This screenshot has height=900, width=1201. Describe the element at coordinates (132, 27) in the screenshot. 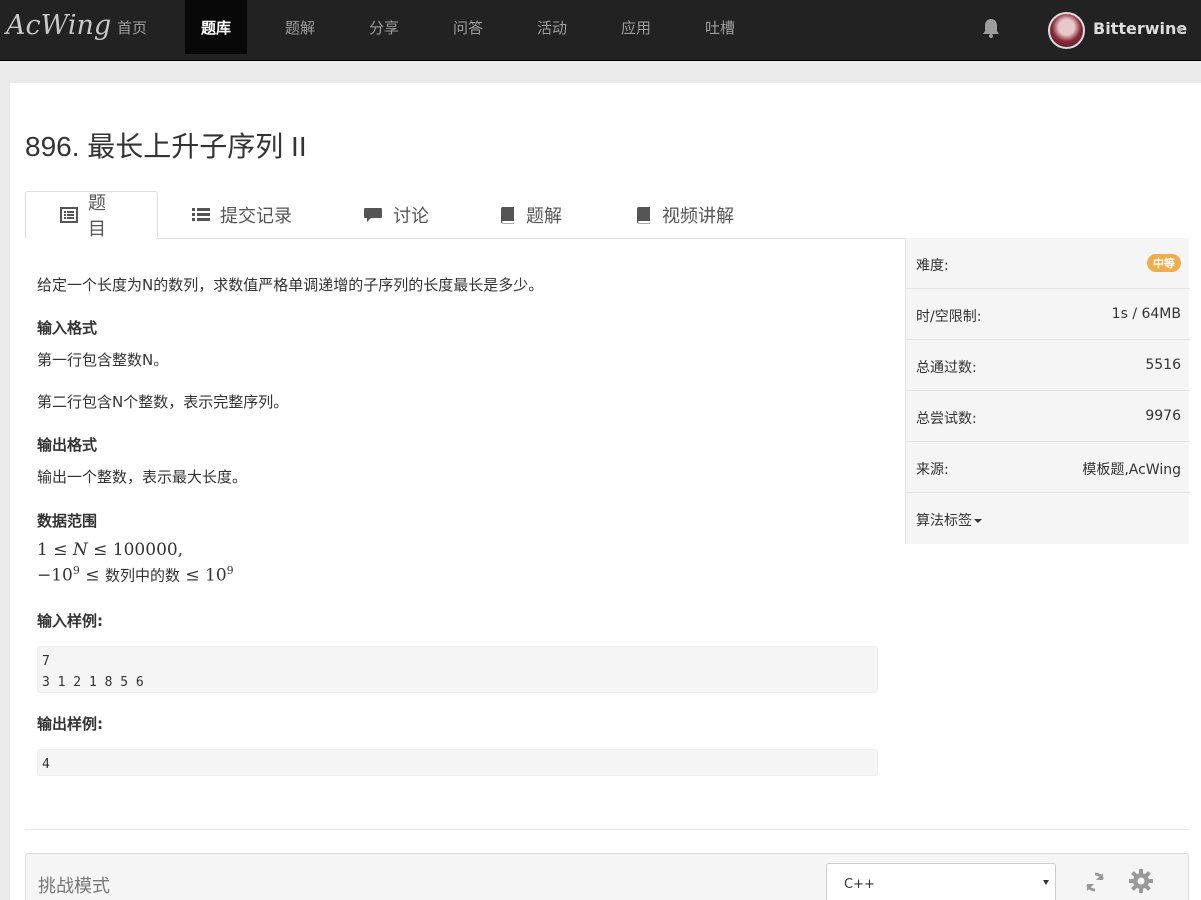

I see `nav-item-home: 首页` at that location.